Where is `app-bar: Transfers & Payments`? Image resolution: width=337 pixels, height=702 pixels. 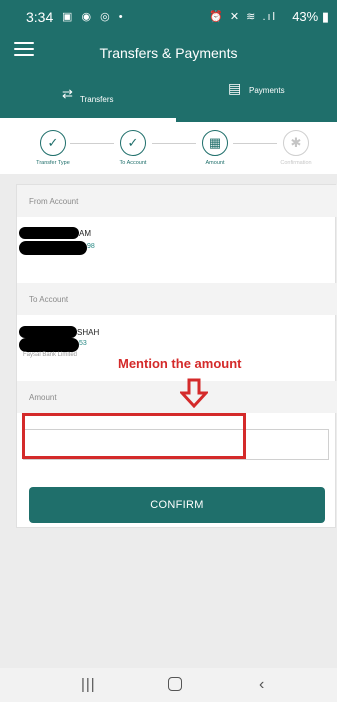 app-bar: Transfers & Payments is located at coordinates (168, 52).